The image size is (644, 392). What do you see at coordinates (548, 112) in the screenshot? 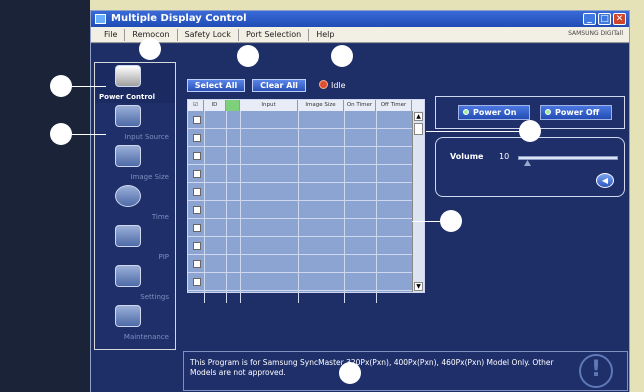
I see `power-off-led-icon` at bounding box center [548, 112].